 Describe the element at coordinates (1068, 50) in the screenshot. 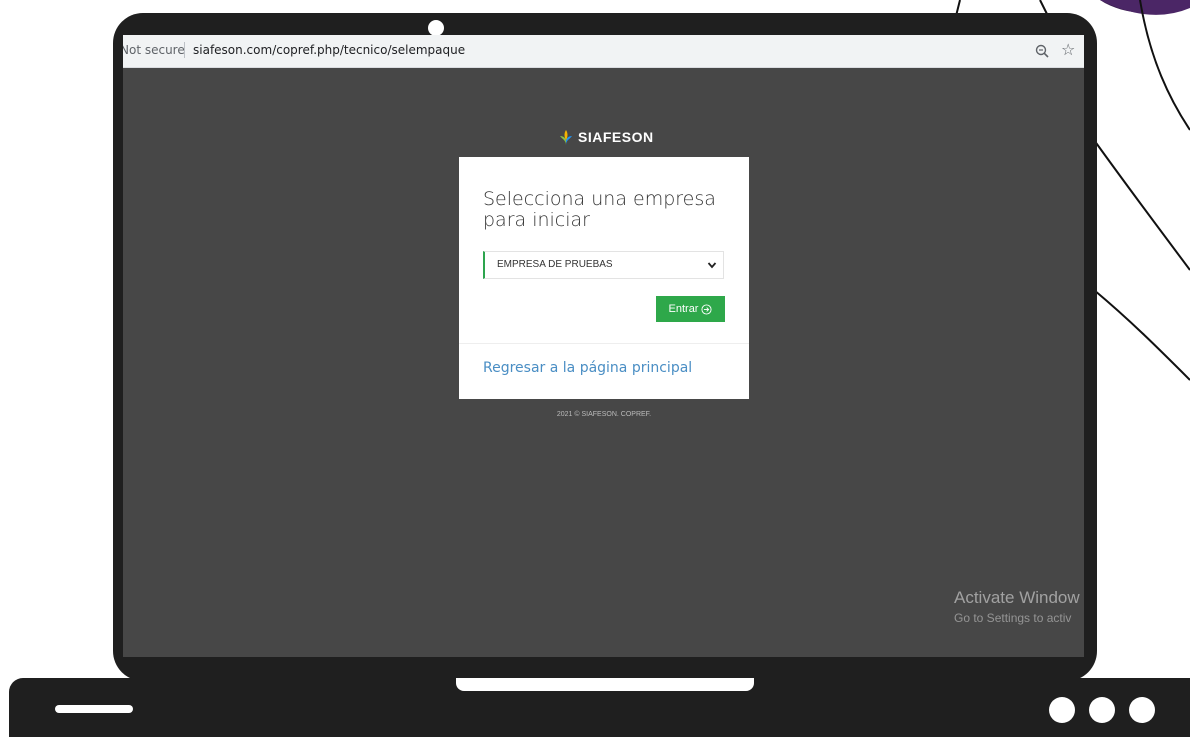

I see `star-icon: ☆` at that location.